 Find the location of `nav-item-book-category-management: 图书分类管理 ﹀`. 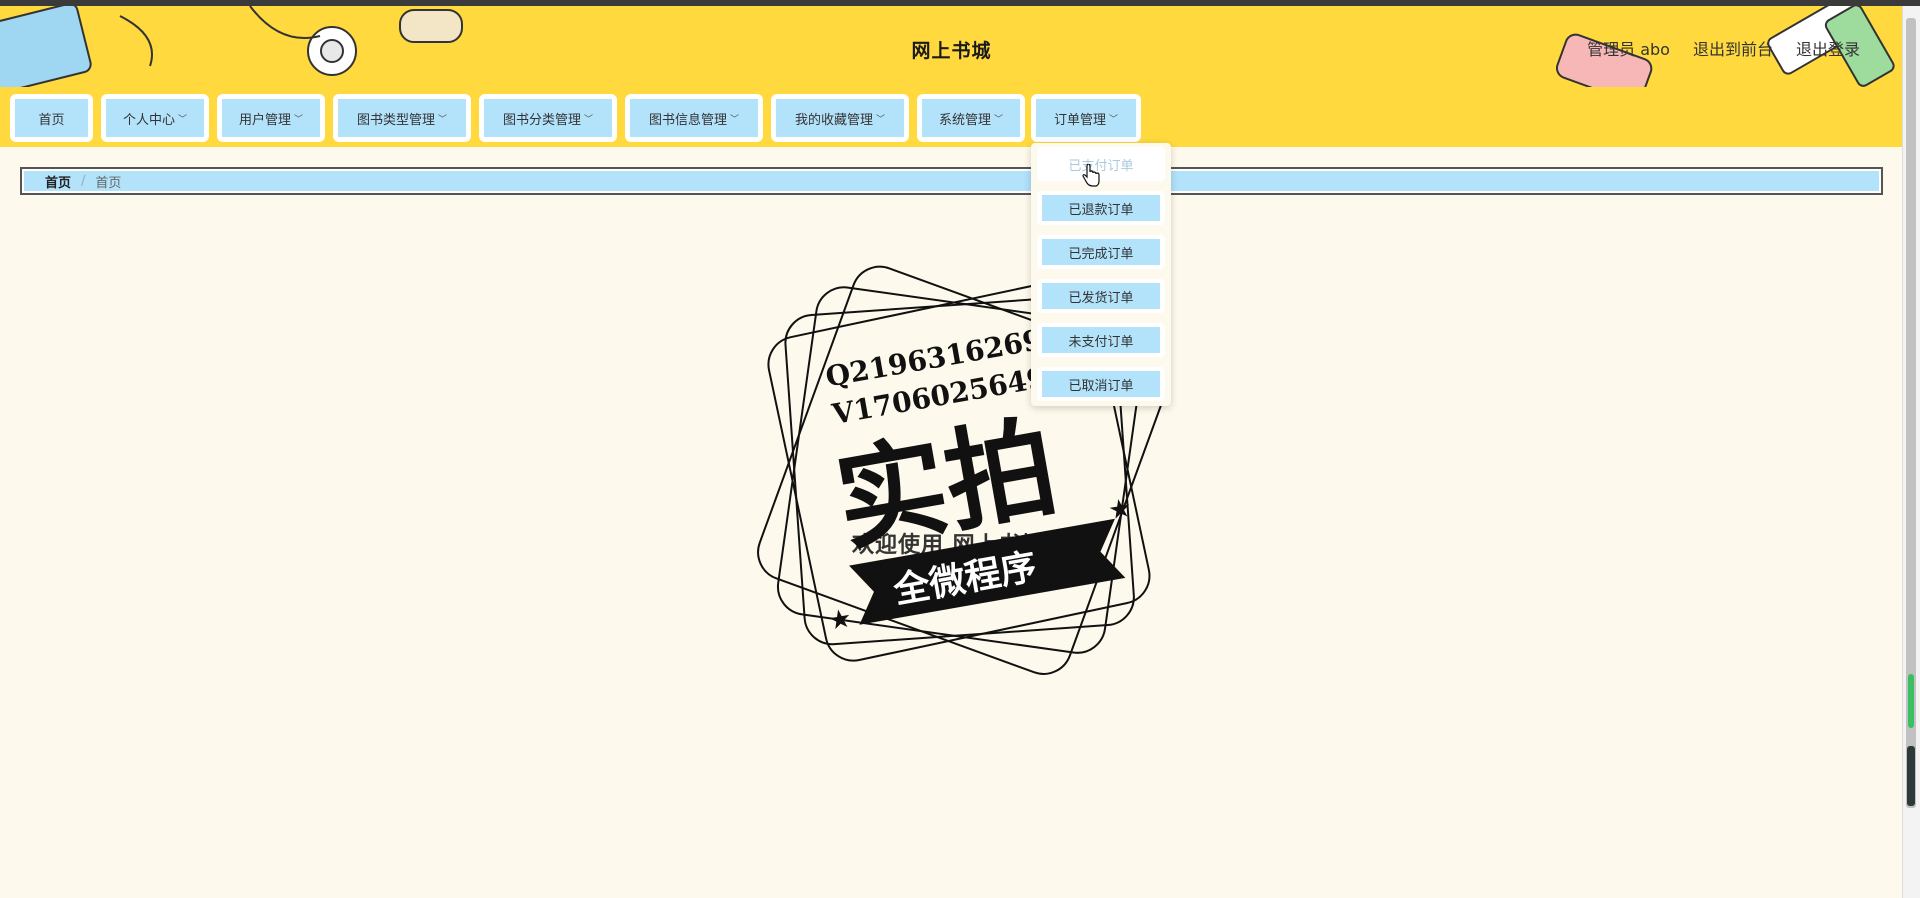

nav-item-book-category-management: 图书分类管理 ﹀ is located at coordinates (548, 118).